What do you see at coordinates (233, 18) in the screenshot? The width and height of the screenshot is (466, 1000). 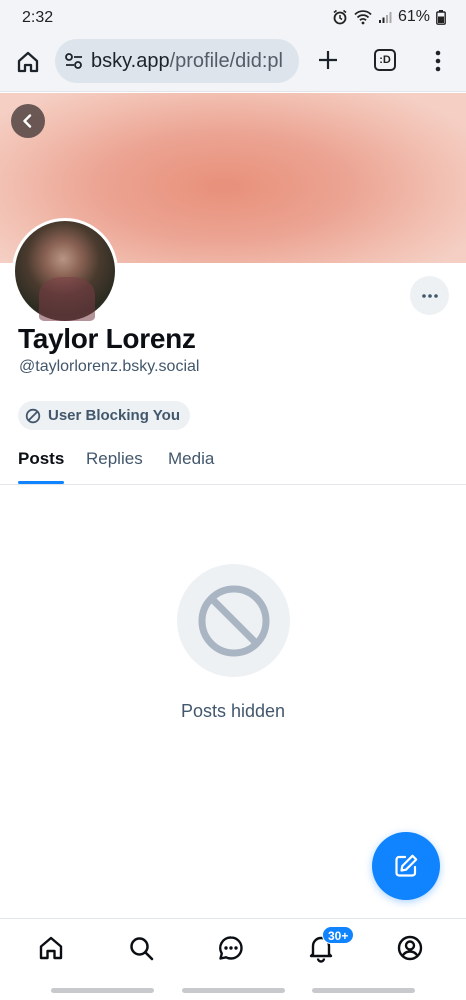 I see `status-bar: 2:32 61%` at bounding box center [233, 18].